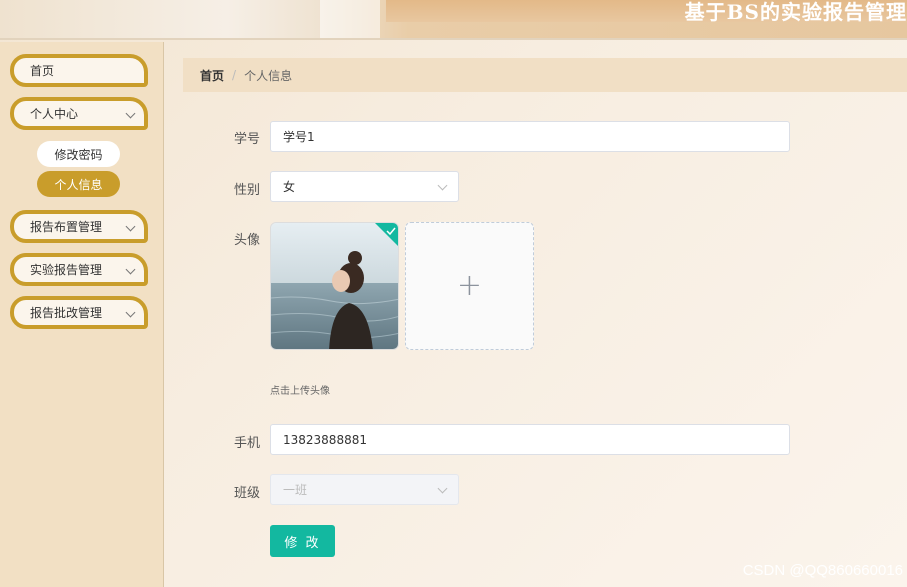  What do you see at coordinates (350, 19) in the screenshot?
I see `header-decoration` at bounding box center [350, 19].